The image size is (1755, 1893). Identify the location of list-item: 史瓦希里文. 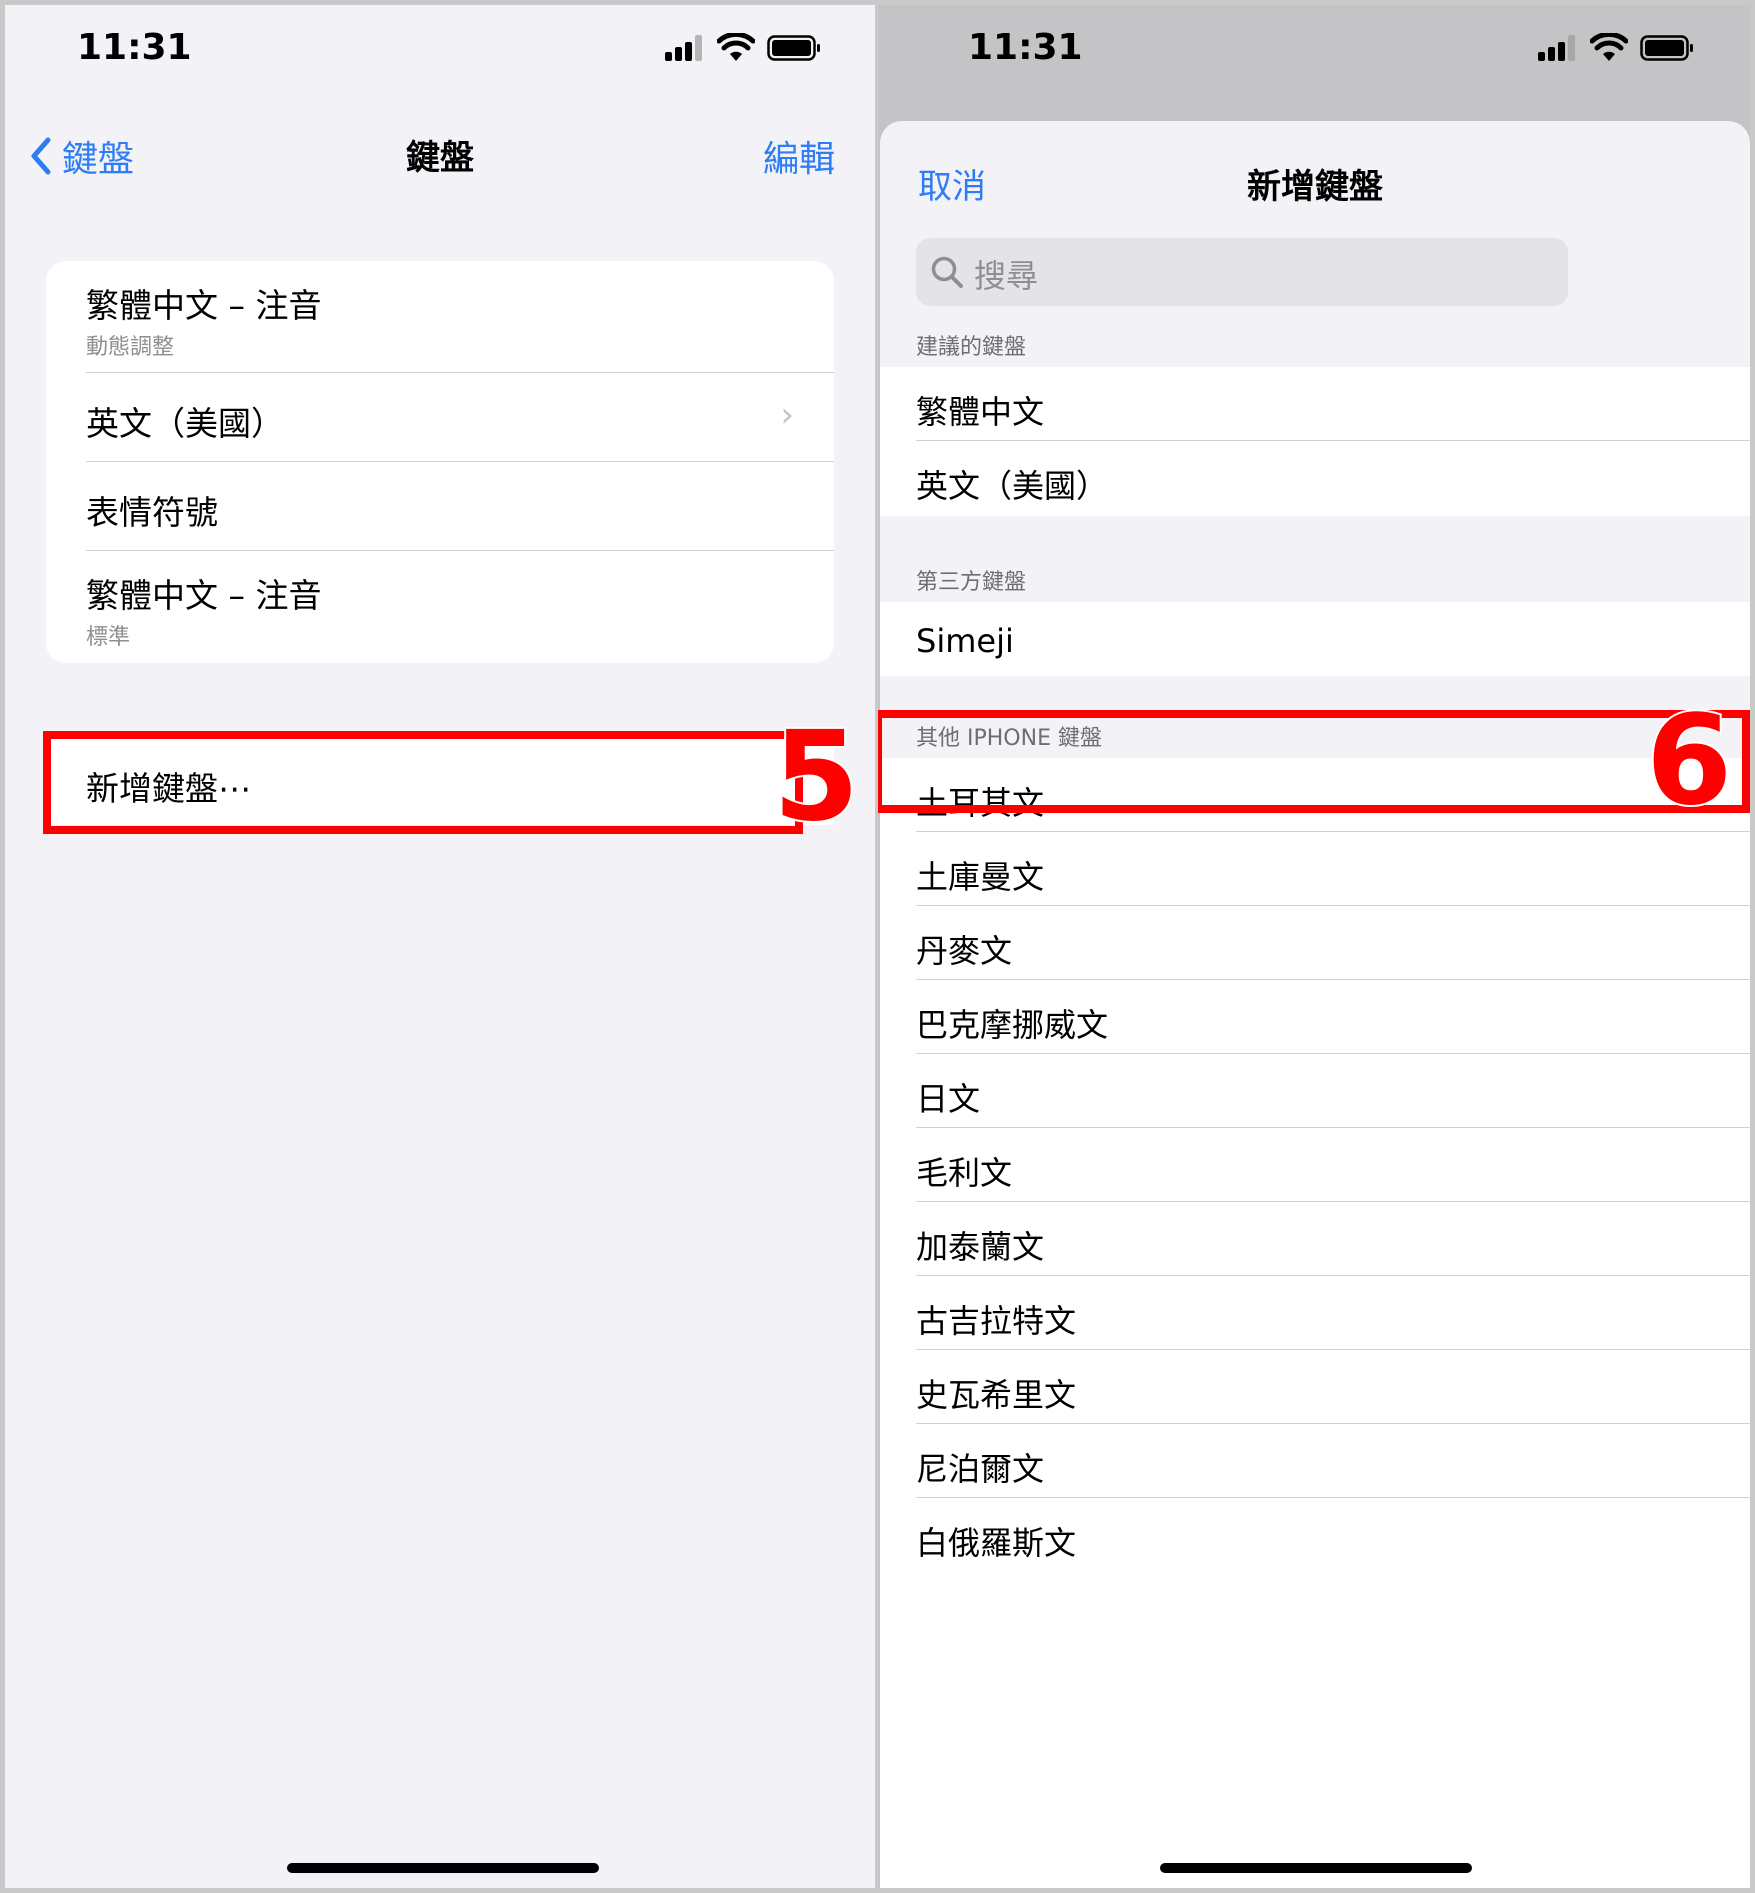
(1315, 1387).